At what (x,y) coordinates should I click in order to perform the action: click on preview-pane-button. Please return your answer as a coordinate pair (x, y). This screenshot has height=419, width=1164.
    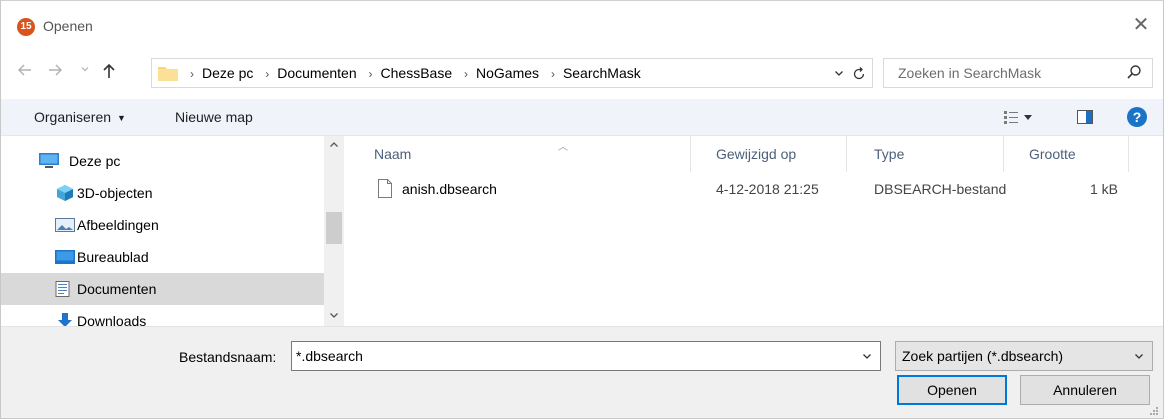
    Looking at the image, I should click on (1085, 117).